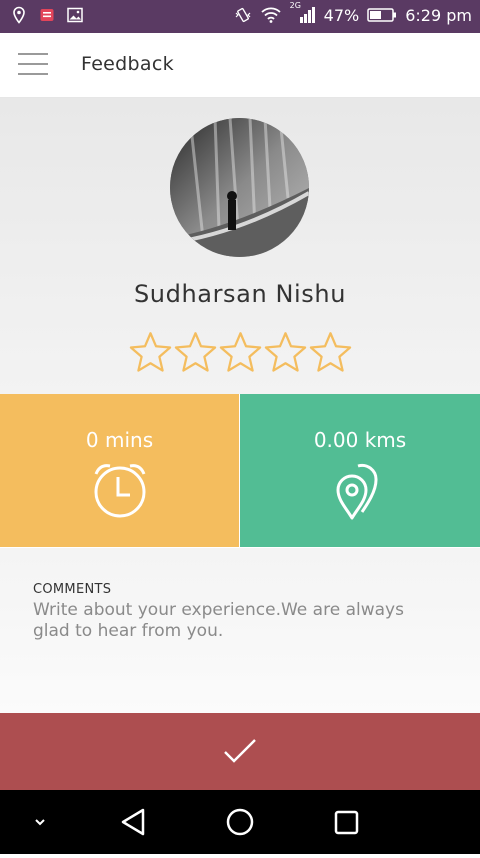 The image size is (480, 858). I want to click on status-bar: 2G 47% 6:29 pm, so click(240, 16).